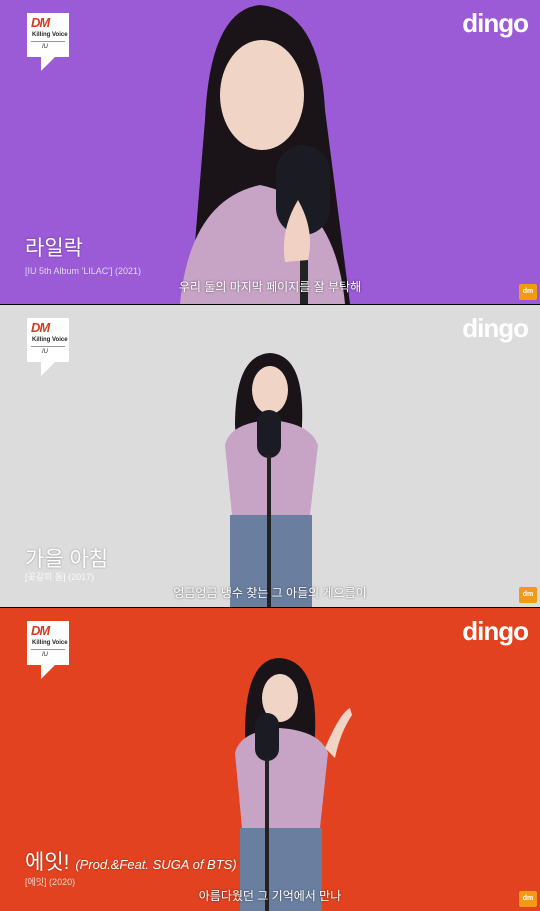 Image resolution: width=540 pixels, height=911 pixels. I want to click on song-title: 에잇! (Prod.&Feat. SUGA of BTS), so click(131, 861).